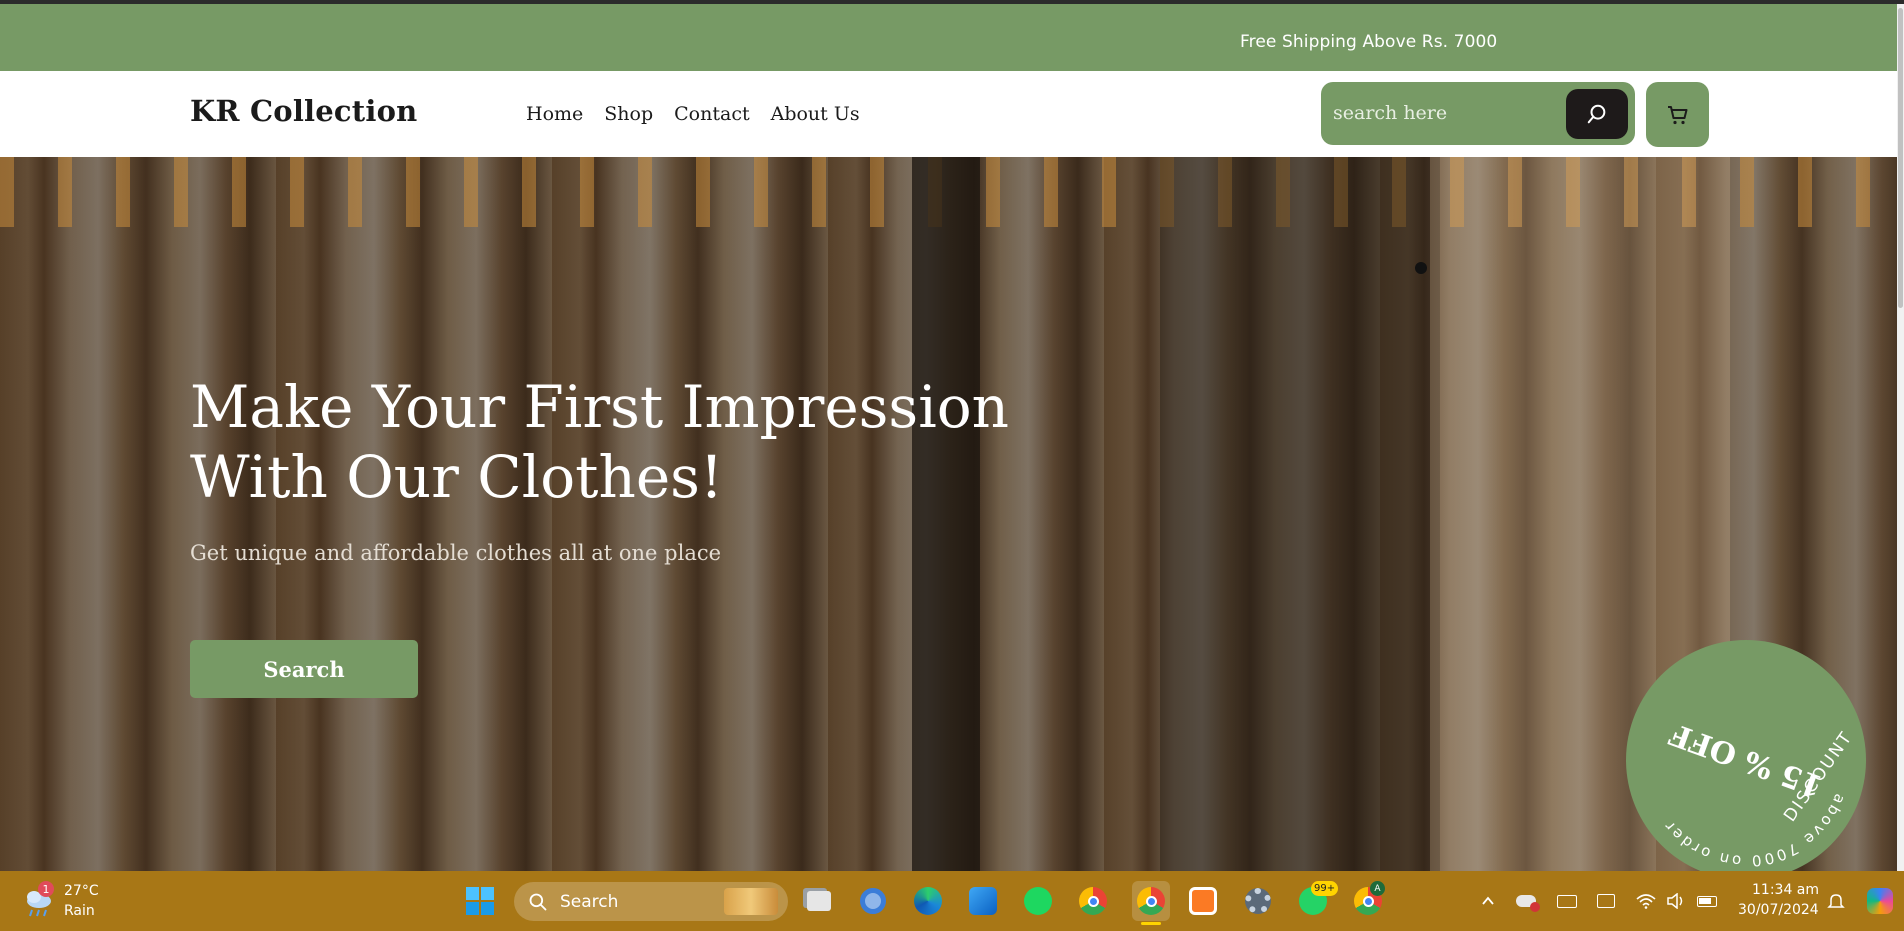 This screenshot has height=931, width=1904. I want to click on taskbar-search: Search, so click(651, 901).